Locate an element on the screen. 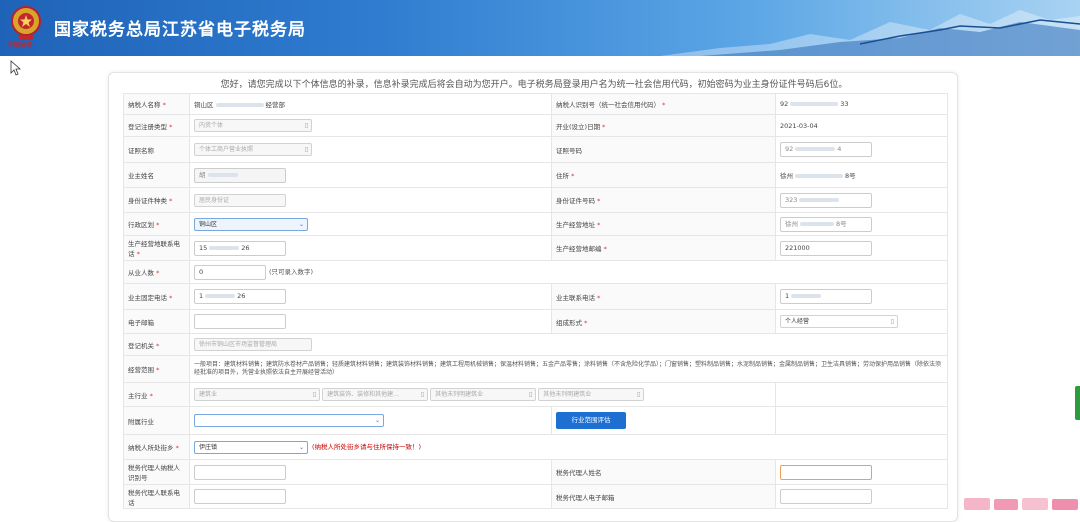 The width and height of the screenshot is (1080, 522). form-row: 电子邮箱 组成形式 * 个人经营 ▯ is located at coordinates (535, 321).